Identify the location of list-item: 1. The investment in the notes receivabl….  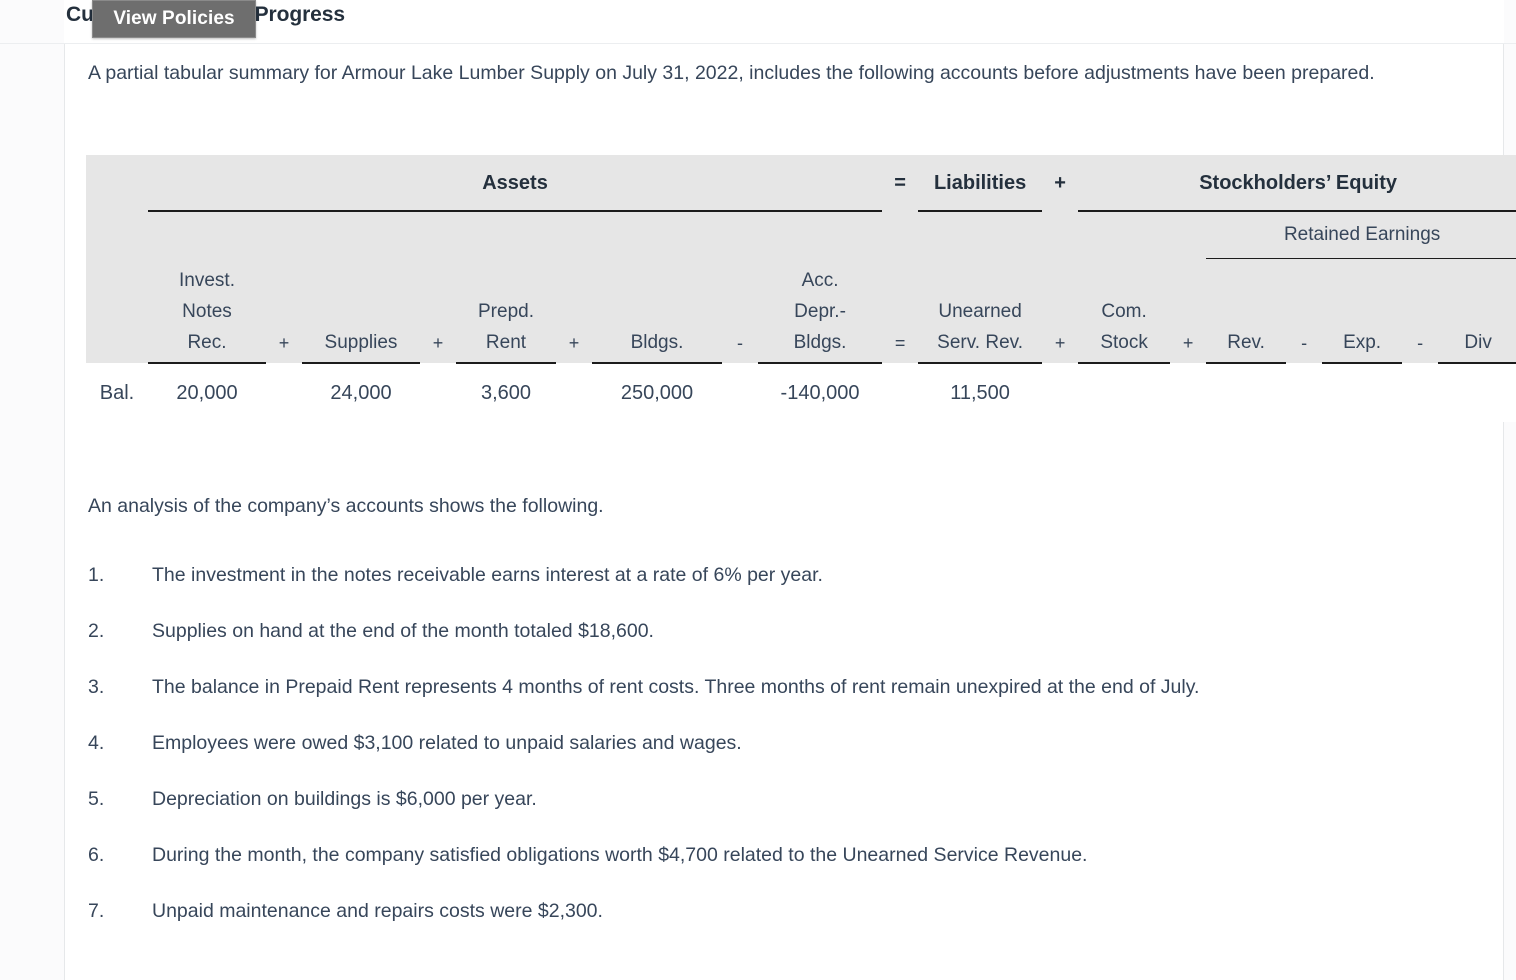
(788, 575).